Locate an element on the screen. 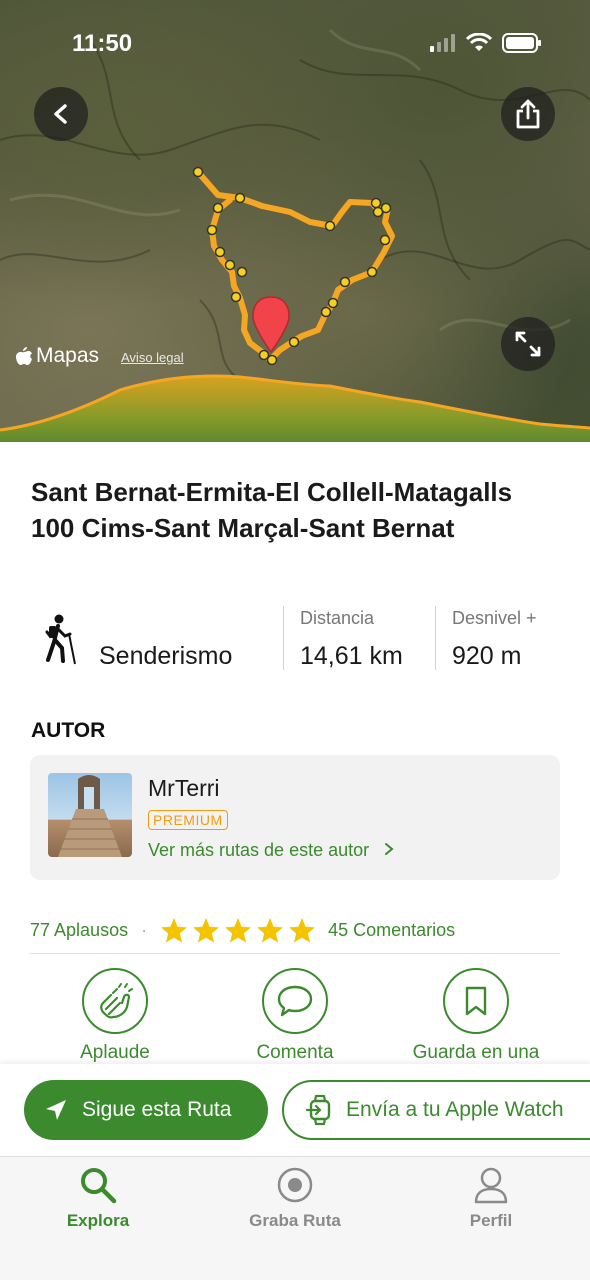 This screenshot has height=1280, width=590. status-time: 11:50 is located at coordinates (102, 43).